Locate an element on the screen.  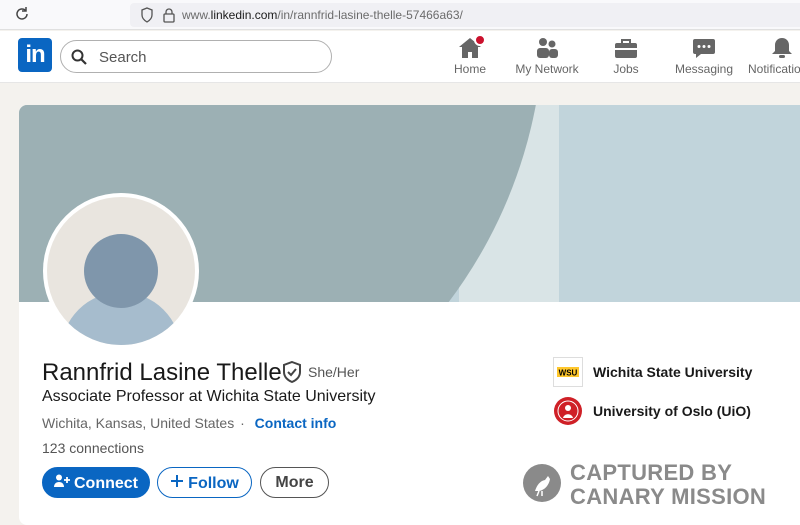
canary-mission-watermark: CAPTURED BY CANARY MISSION is located at coordinates (653, 490).